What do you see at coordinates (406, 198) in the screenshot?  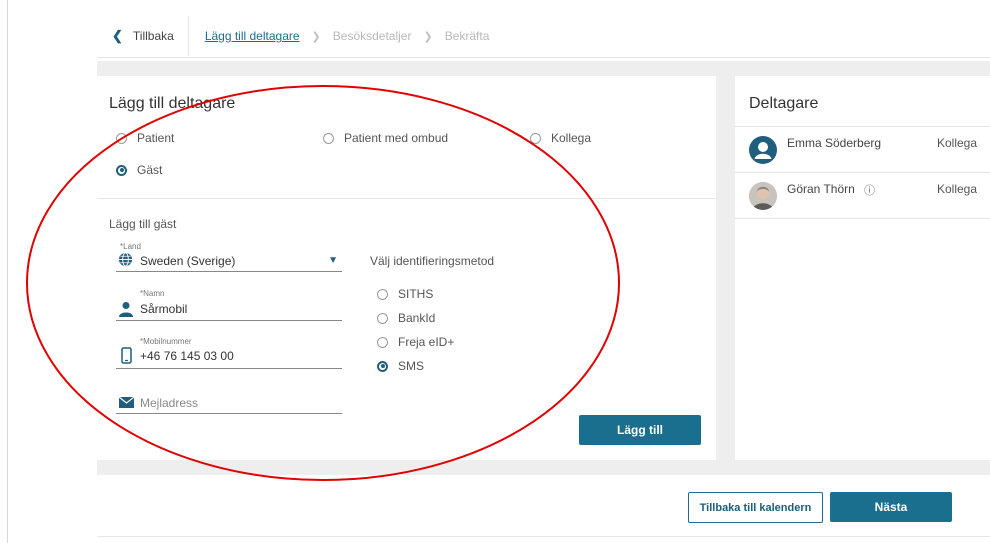 I see `section-divider` at bounding box center [406, 198].